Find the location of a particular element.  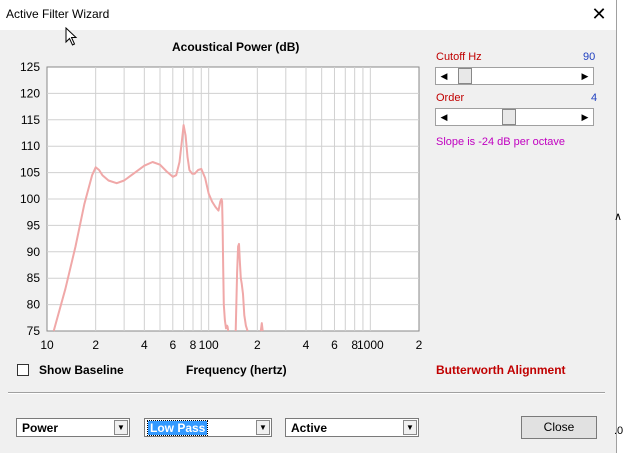

filter-type-select: Low Pass ▼ is located at coordinates (208, 427).